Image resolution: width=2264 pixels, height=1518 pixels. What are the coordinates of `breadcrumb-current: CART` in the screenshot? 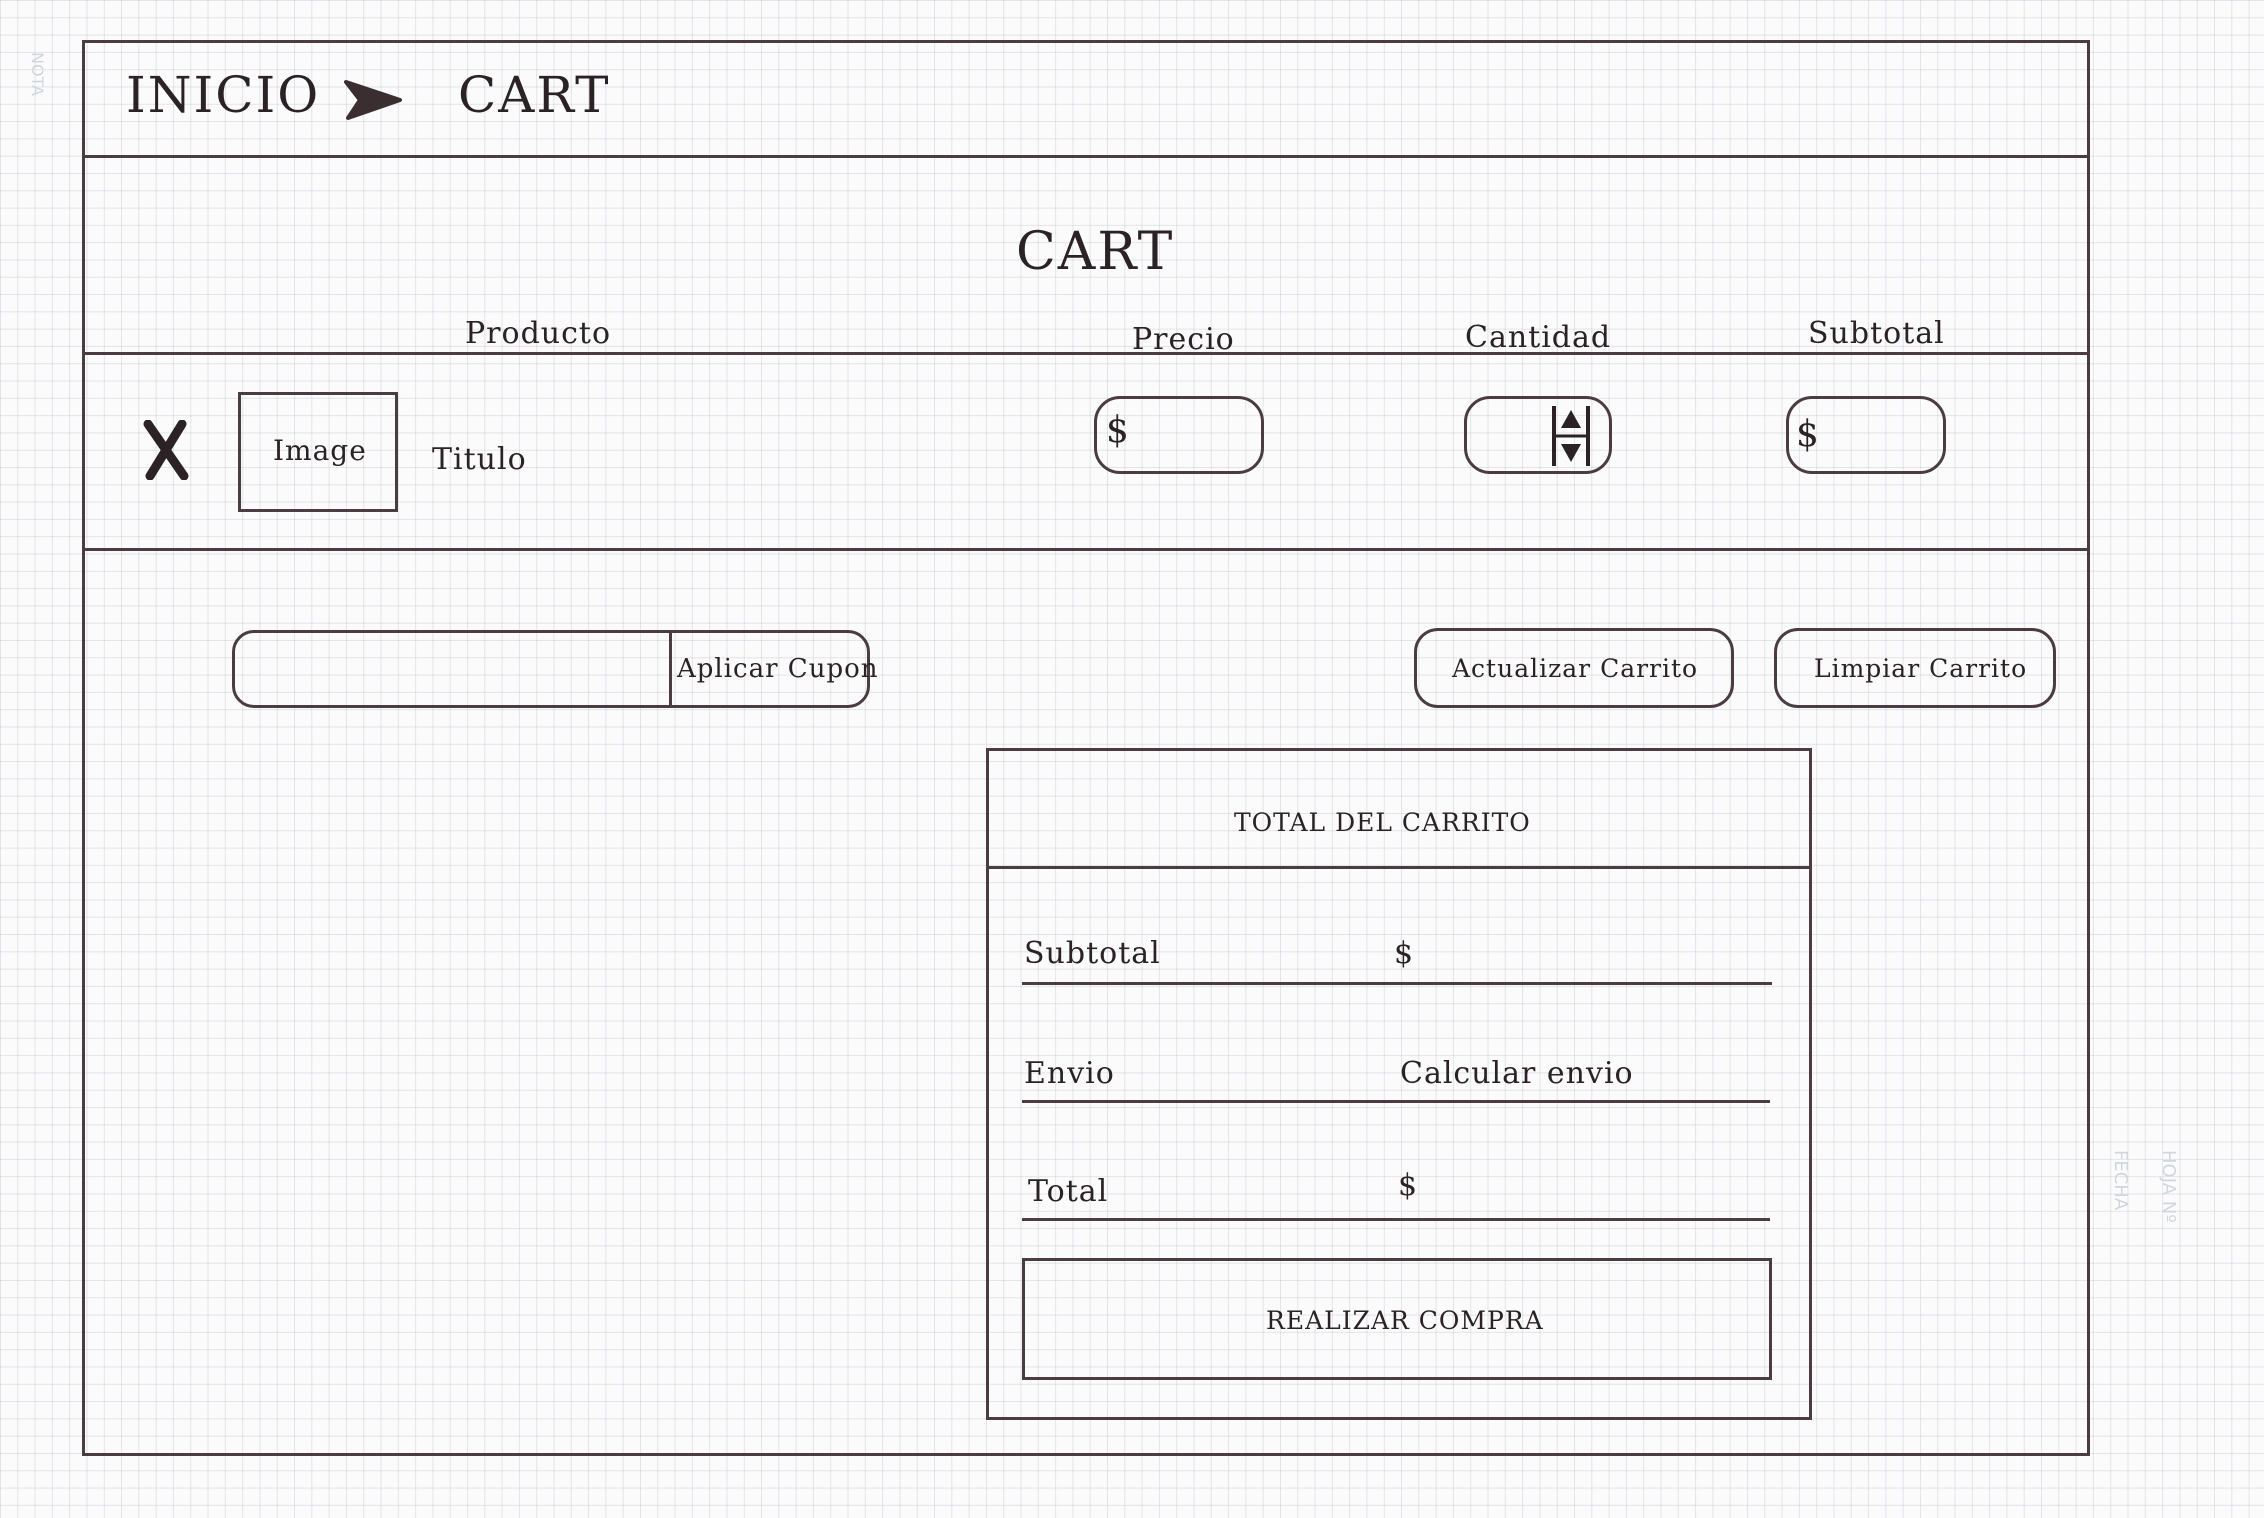 It's located at (534, 95).